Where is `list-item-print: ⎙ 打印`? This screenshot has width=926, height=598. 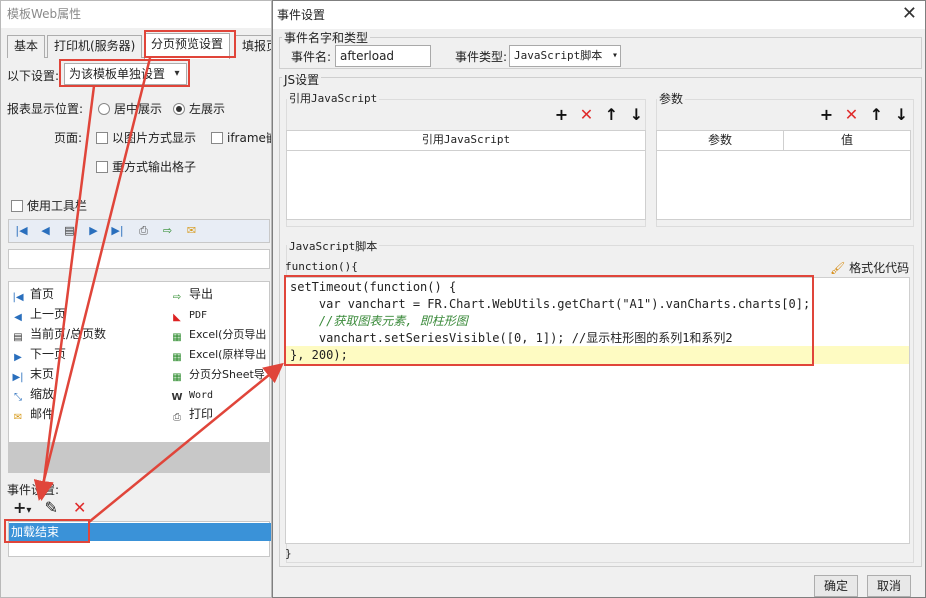
list-item-print: ⎙ 打印 is located at coordinates (191, 414).